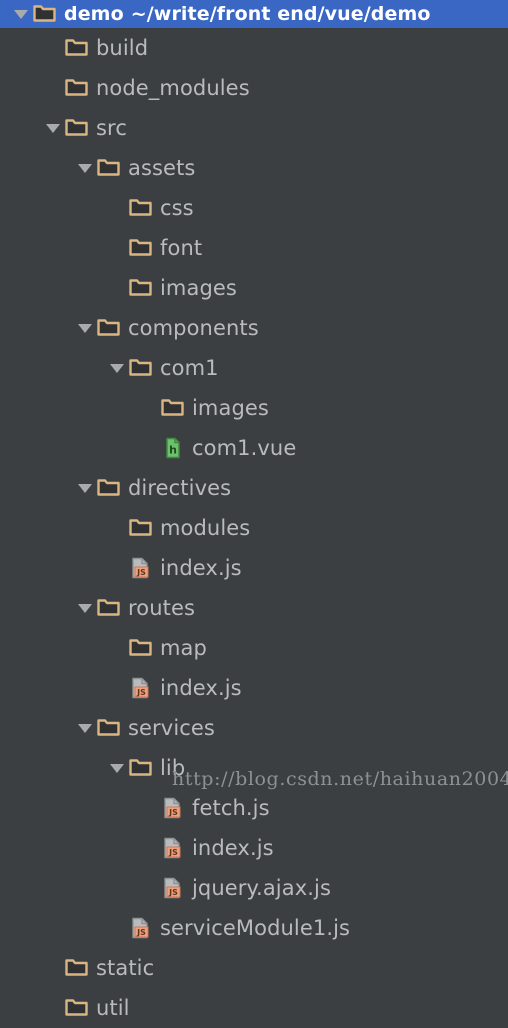 This screenshot has width=508, height=1028. I want to click on tree-row: lib, so click(254, 768).